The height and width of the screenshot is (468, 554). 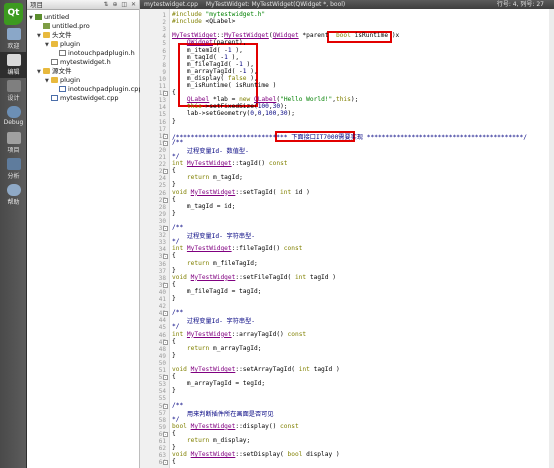 What do you see at coordinates (551, 238) in the screenshot?
I see `vertical-scrollbar` at bounding box center [551, 238].